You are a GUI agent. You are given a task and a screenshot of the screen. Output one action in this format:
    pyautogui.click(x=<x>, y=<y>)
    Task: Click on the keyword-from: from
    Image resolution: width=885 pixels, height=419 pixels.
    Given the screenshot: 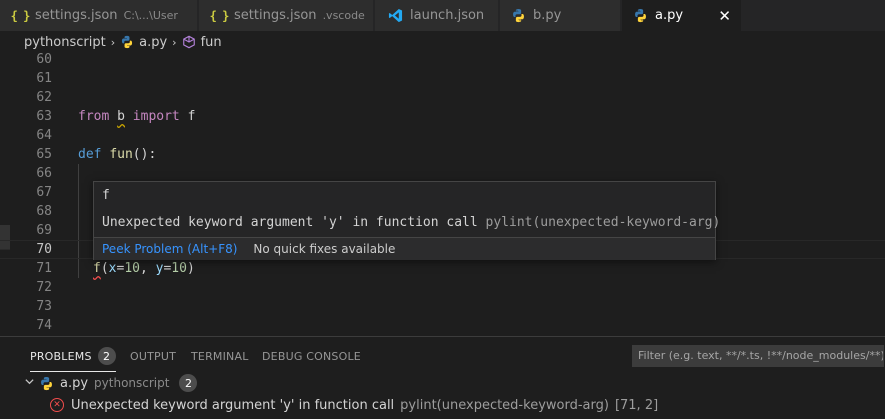 What is the action you would take?
    pyautogui.click(x=94, y=116)
    